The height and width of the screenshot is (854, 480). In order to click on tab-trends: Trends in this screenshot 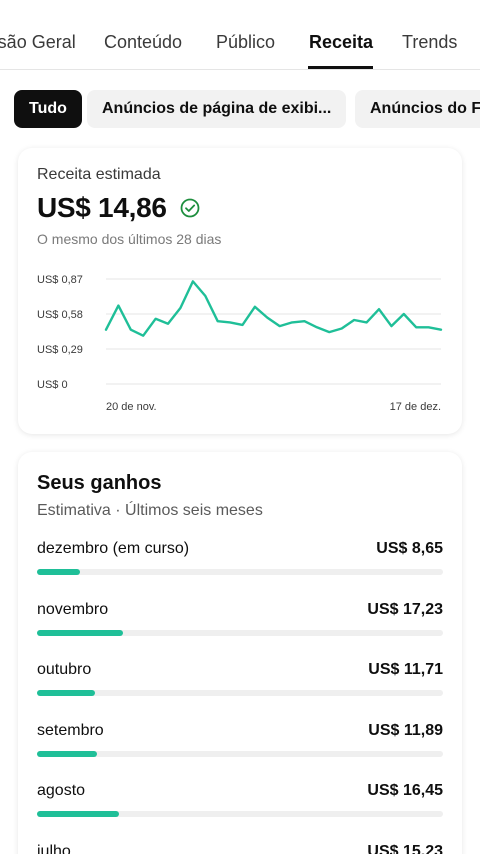, I will do `click(429, 42)`.